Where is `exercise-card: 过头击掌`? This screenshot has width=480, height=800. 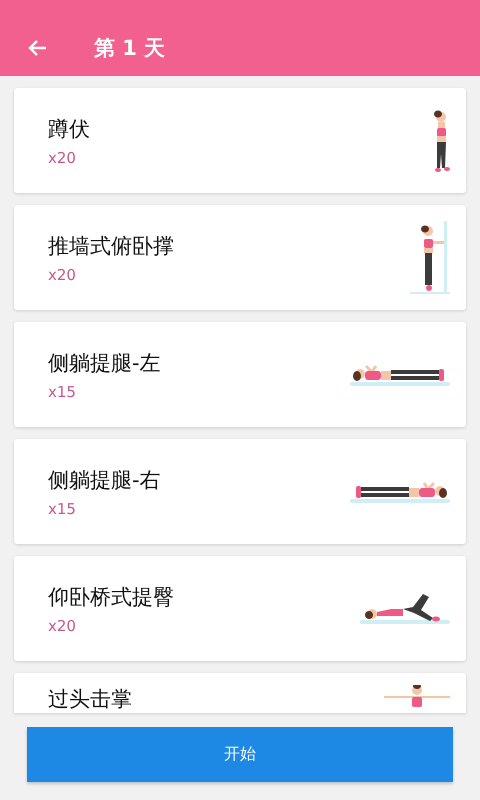
exercise-card: 过头击掌 is located at coordinates (240, 693).